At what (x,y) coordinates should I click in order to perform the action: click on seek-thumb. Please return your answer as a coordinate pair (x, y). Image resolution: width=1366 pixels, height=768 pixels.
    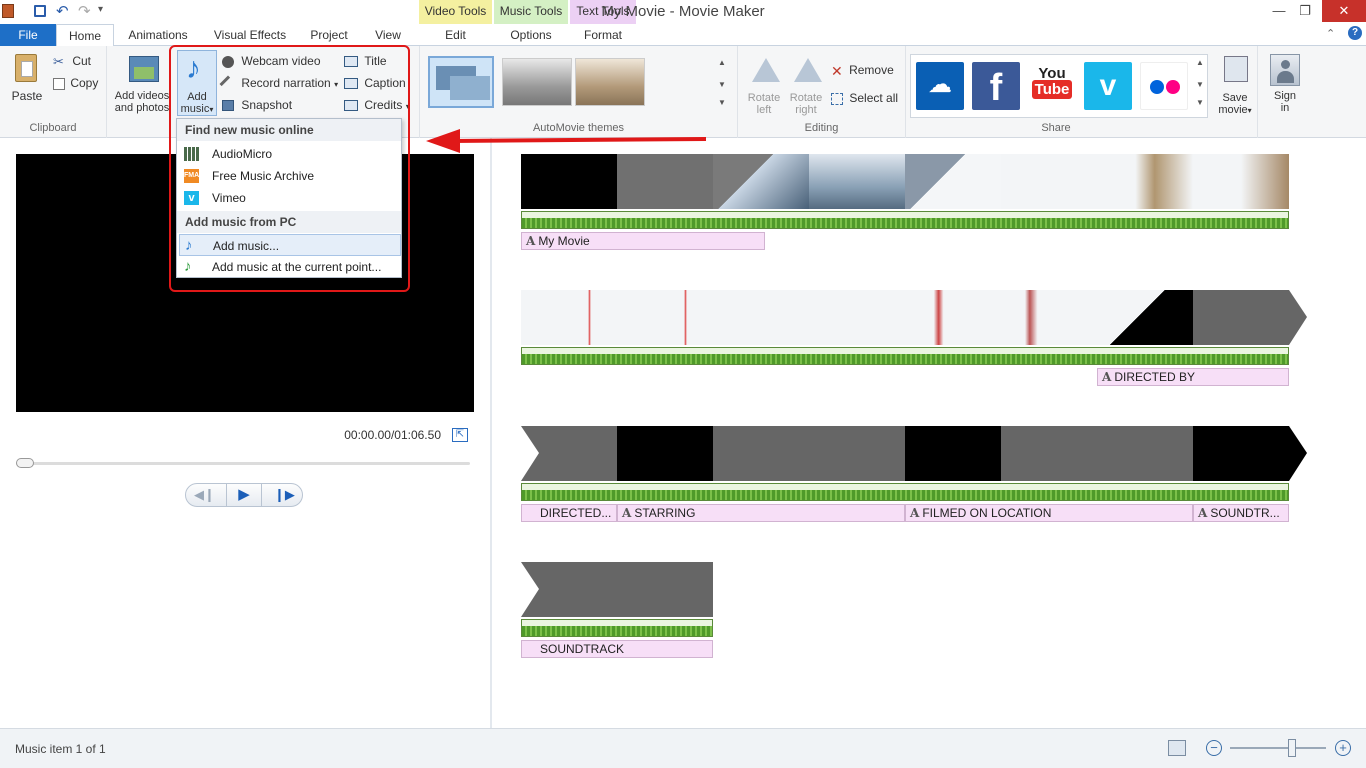
    Looking at the image, I should click on (25, 463).